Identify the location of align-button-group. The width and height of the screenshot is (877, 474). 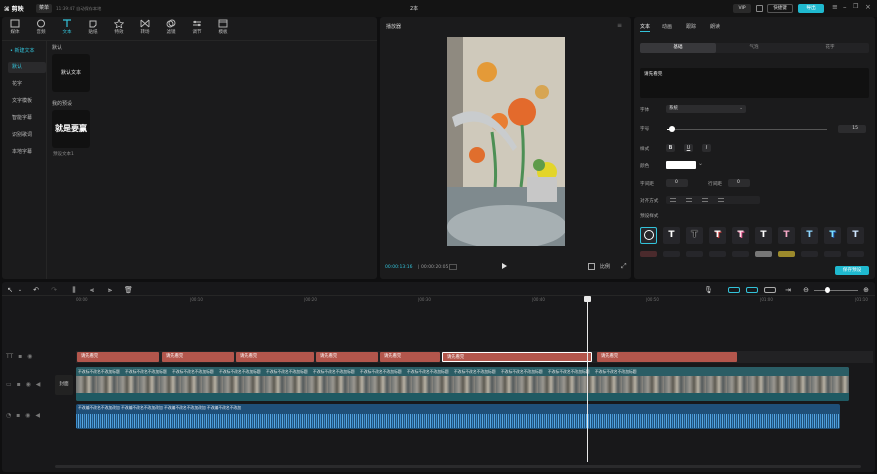
(713, 200).